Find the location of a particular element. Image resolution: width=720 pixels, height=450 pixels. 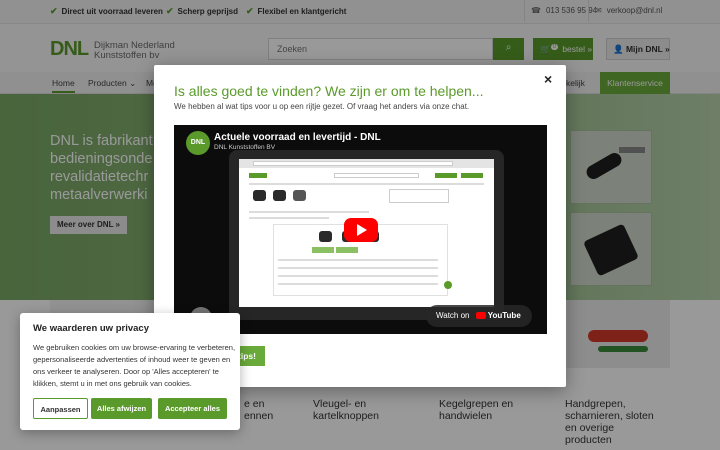

watch-on-youtube-button: Watch on YouTube is located at coordinates (479, 316).